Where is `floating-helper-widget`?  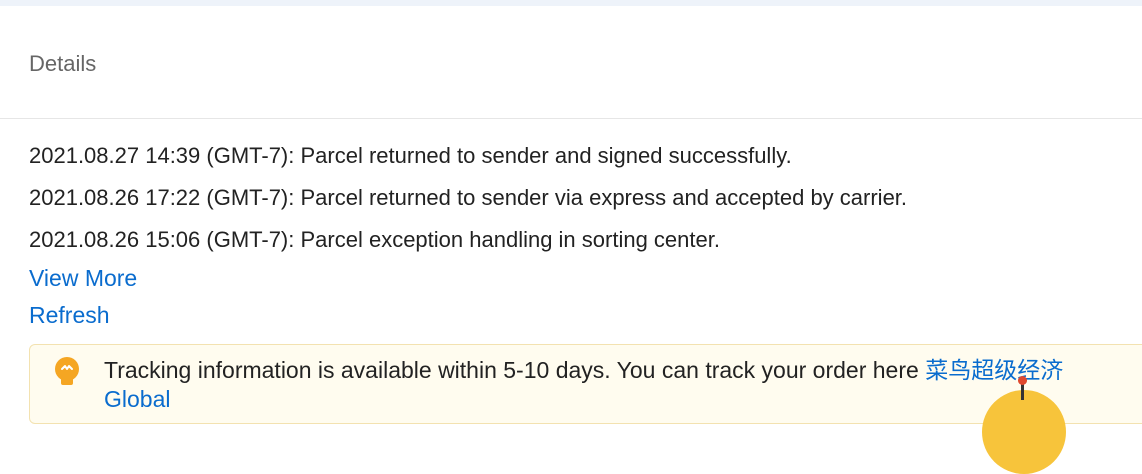 floating-helper-widget is located at coordinates (1024, 432).